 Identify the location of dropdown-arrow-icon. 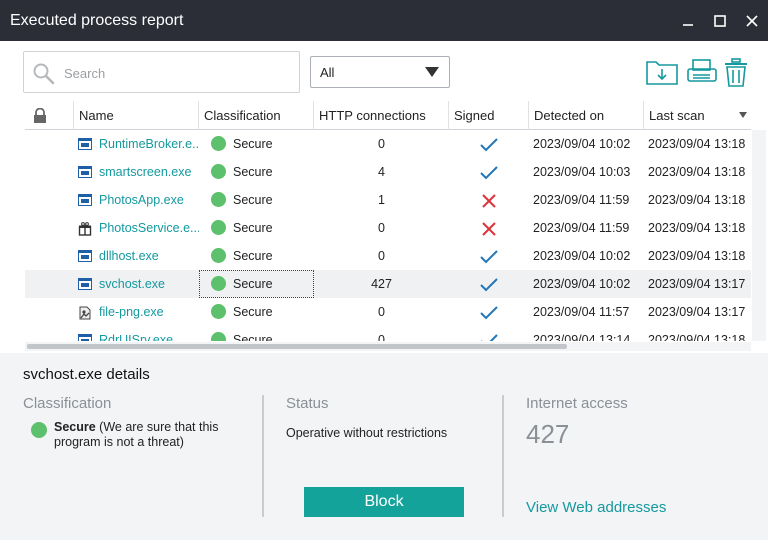
(432, 72).